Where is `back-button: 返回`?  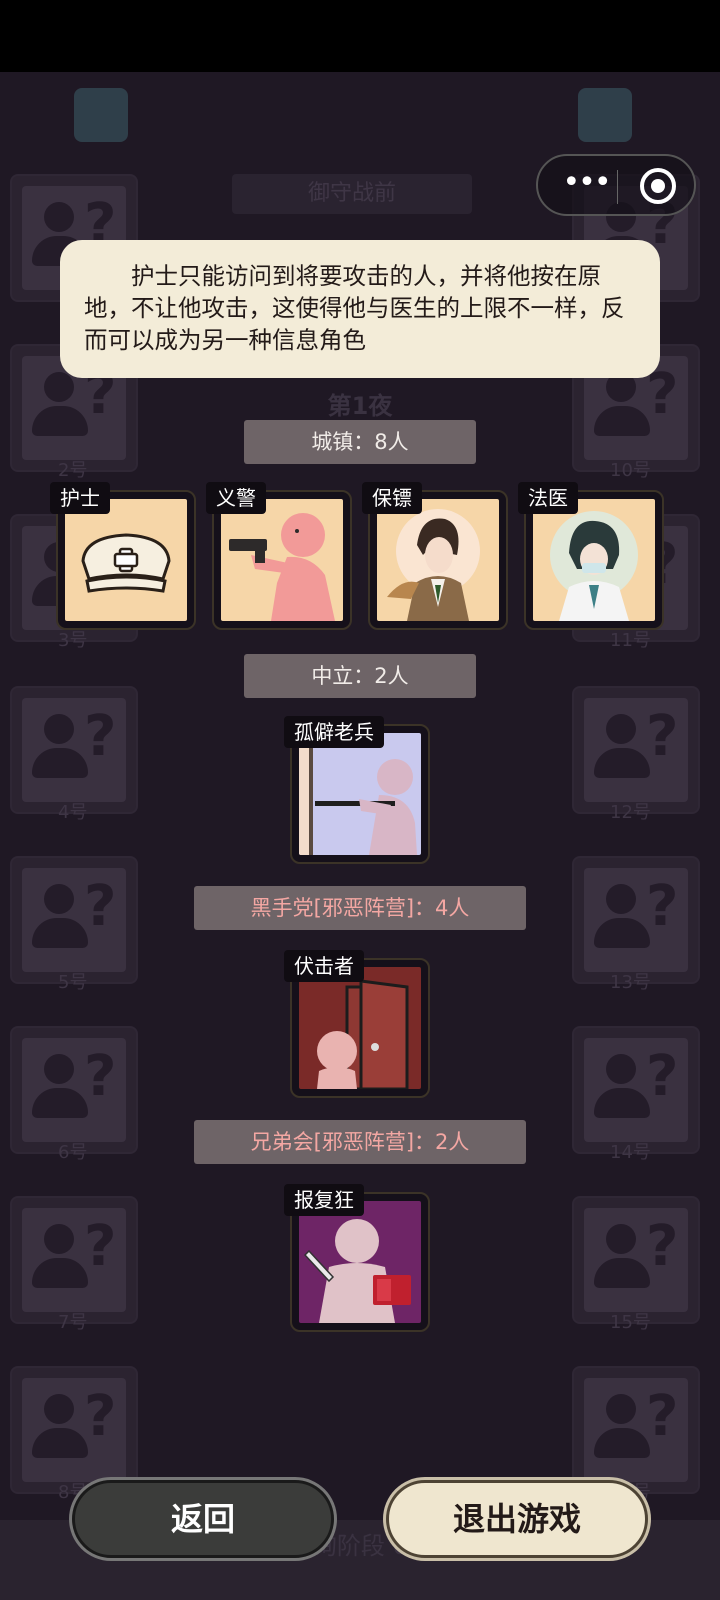 back-button: 返回 is located at coordinates (203, 1519).